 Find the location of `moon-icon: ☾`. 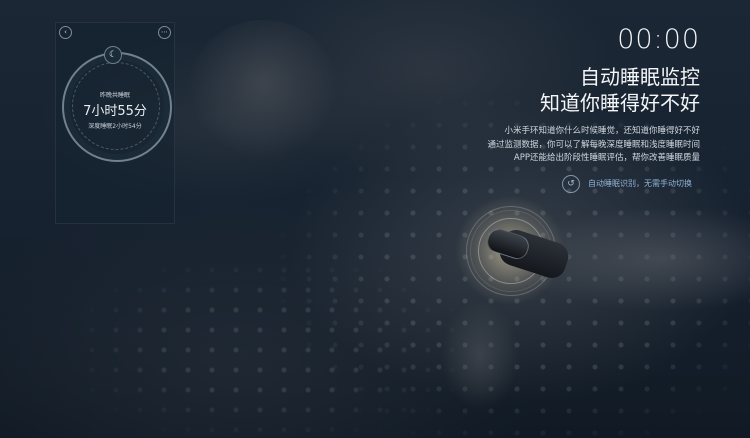

moon-icon: ☾ is located at coordinates (113, 55).